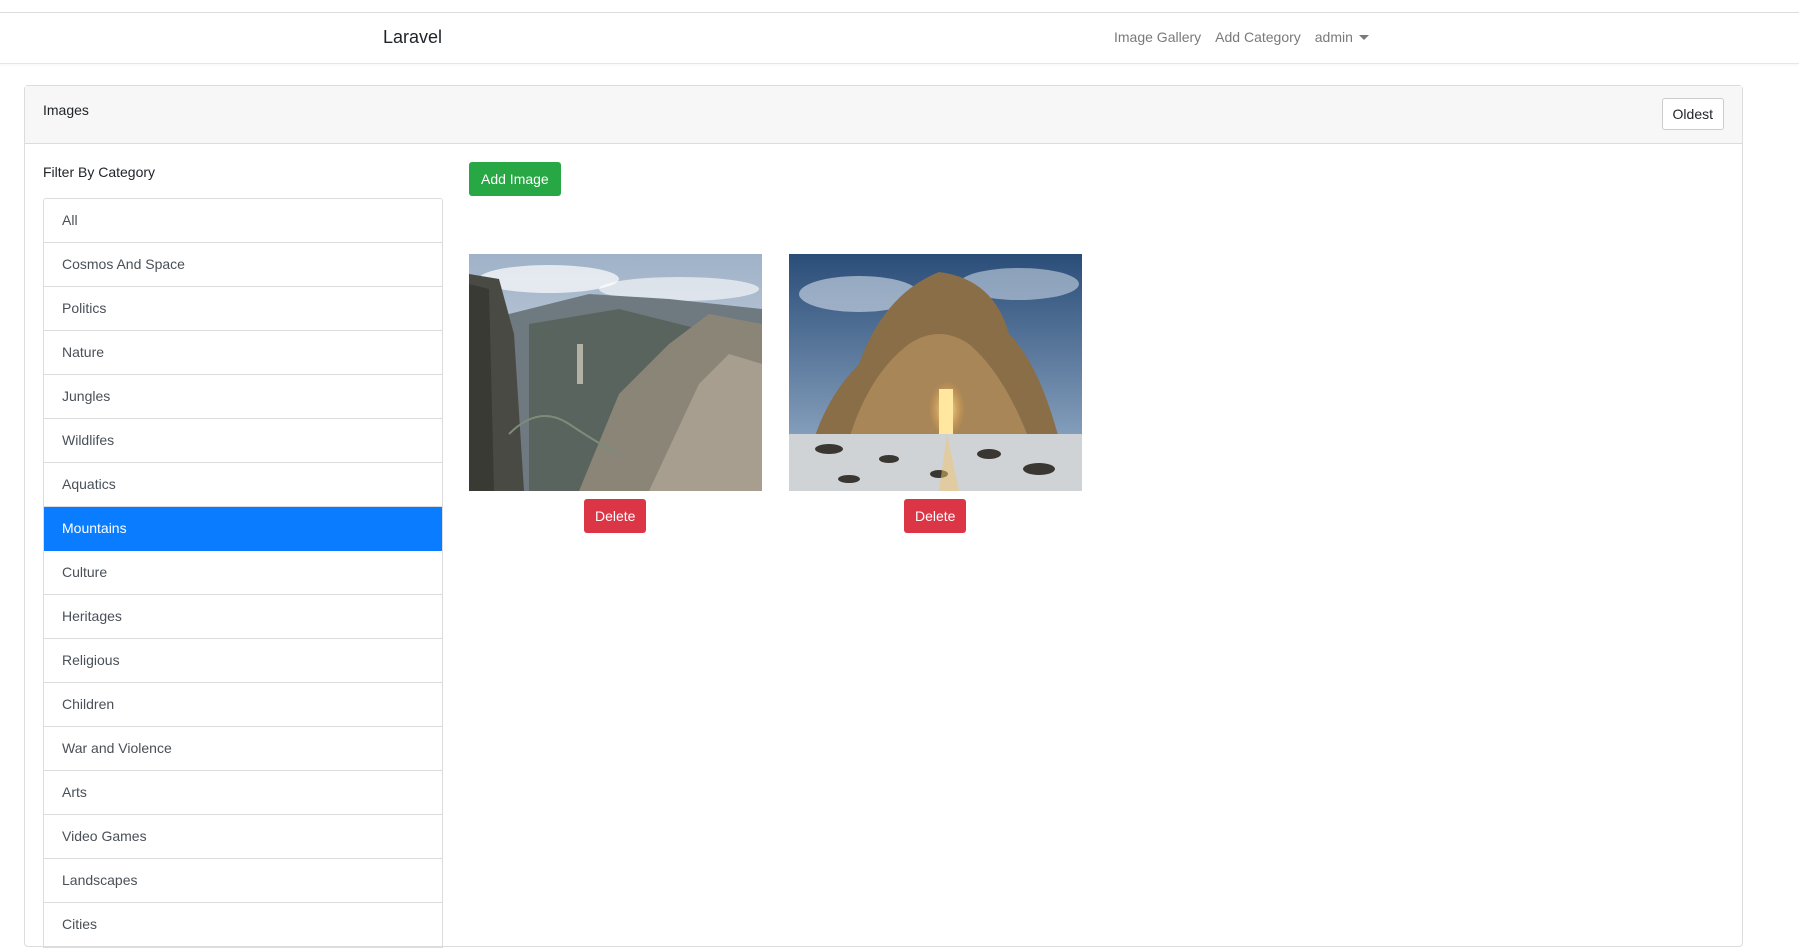 Image resolution: width=1799 pixels, height=948 pixels. I want to click on category-item: Religious, so click(243, 661).